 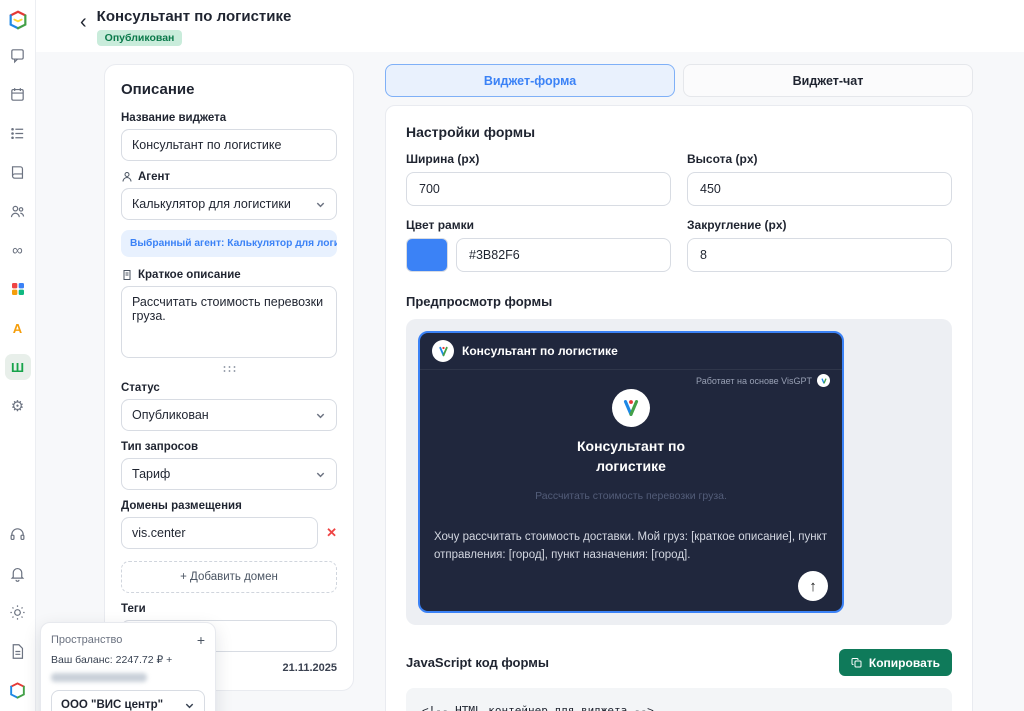 I want to click on sidebar-nav: ∞ A Ш ⚙, so click(x=17, y=230).